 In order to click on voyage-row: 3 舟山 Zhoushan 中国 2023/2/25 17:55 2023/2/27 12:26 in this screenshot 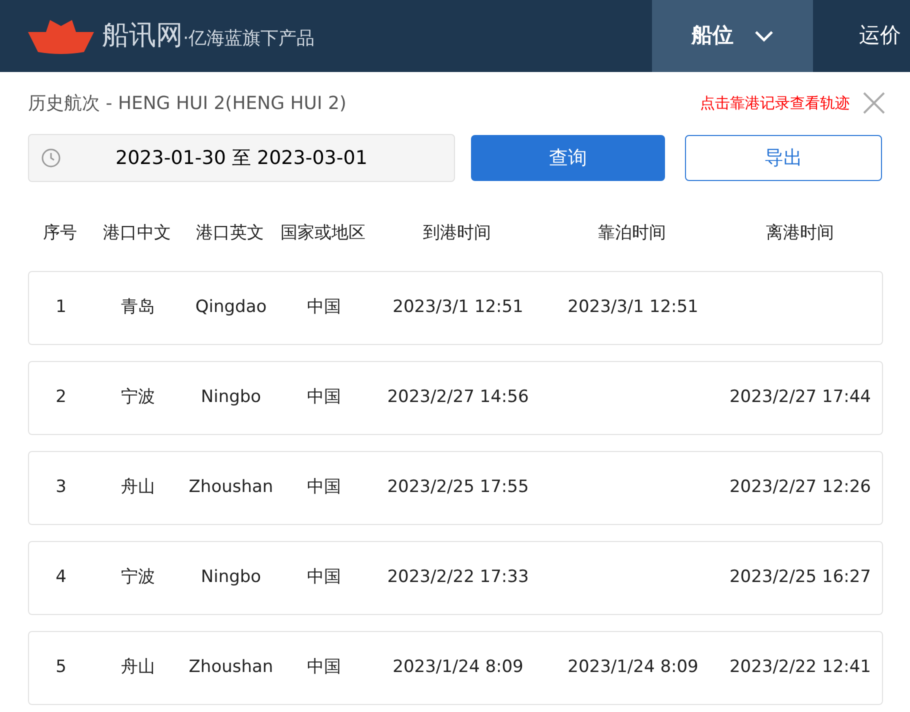, I will do `click(455, 488)`.